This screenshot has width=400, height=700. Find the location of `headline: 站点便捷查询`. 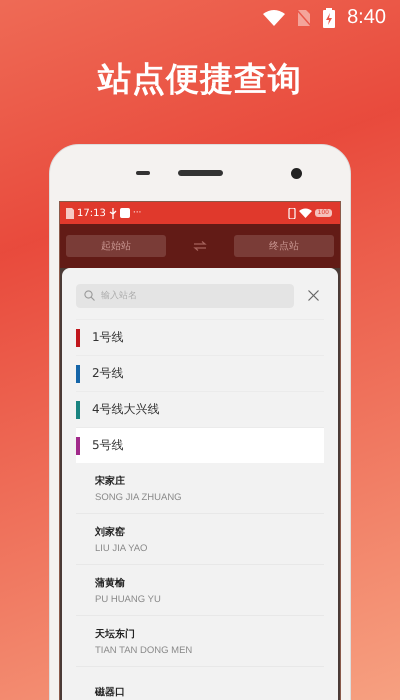

headline: 站点便捷查询 is located at coordinates (200, 79).